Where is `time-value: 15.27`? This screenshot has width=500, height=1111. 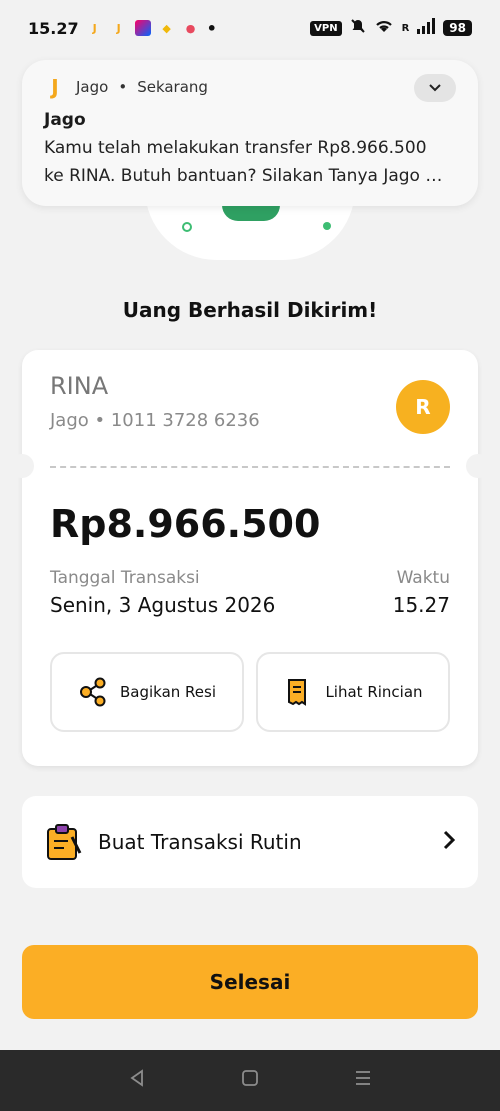 time-value: 15.27 is located at coordinates (421, 605).